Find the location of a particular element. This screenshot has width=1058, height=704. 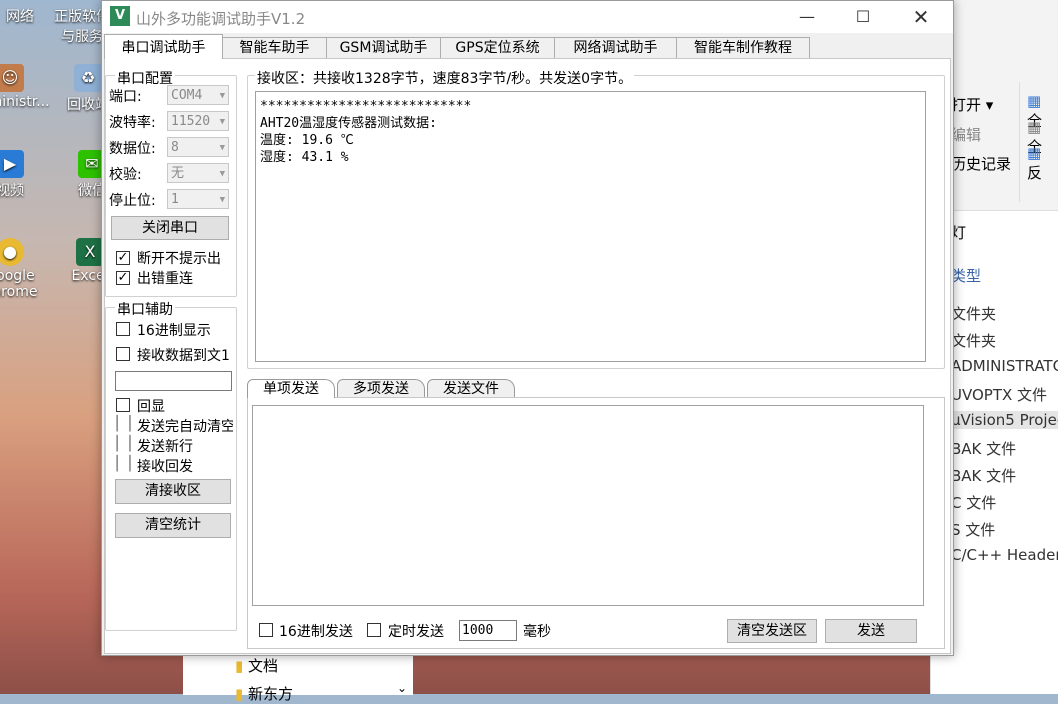

nav-item-documents: ▮ 文档 is located at coordinates (256, 665).